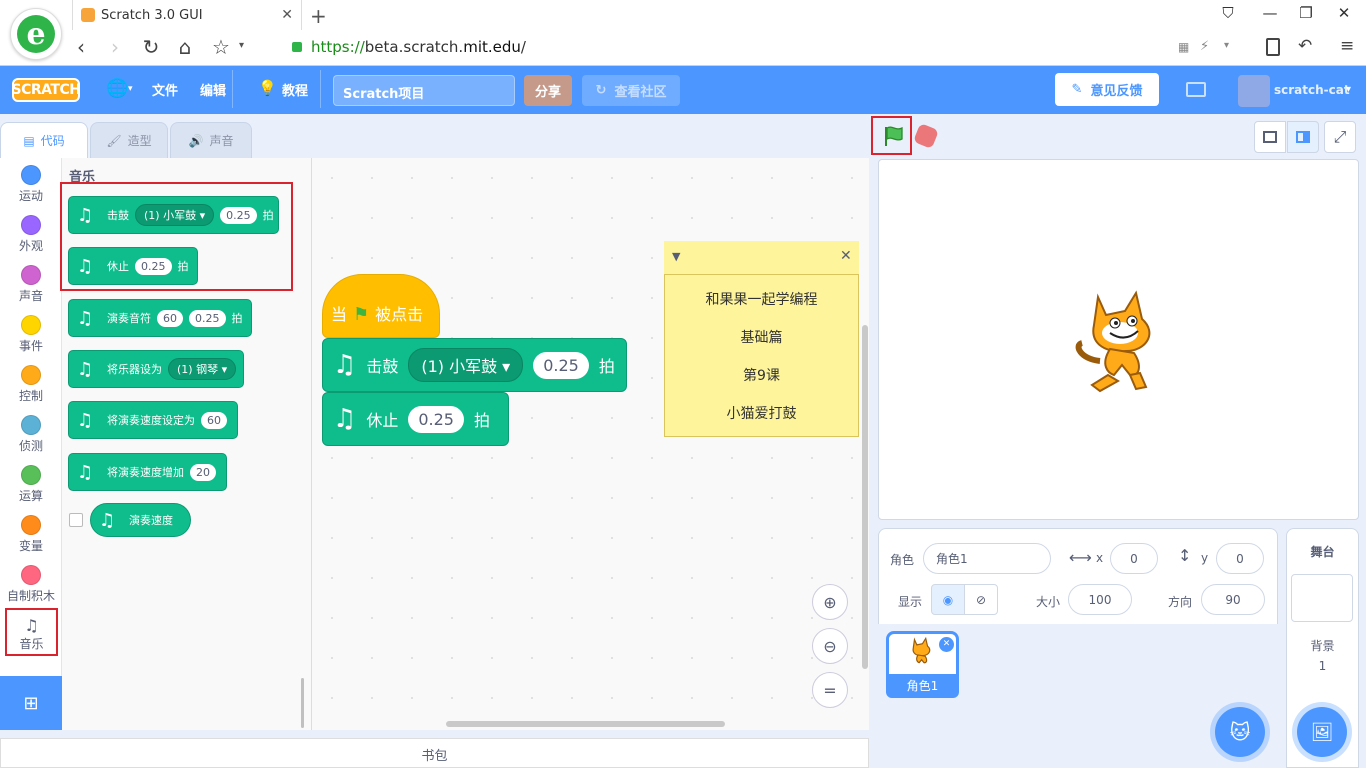  I want to click on backpack: 书包, so click(434, 753).